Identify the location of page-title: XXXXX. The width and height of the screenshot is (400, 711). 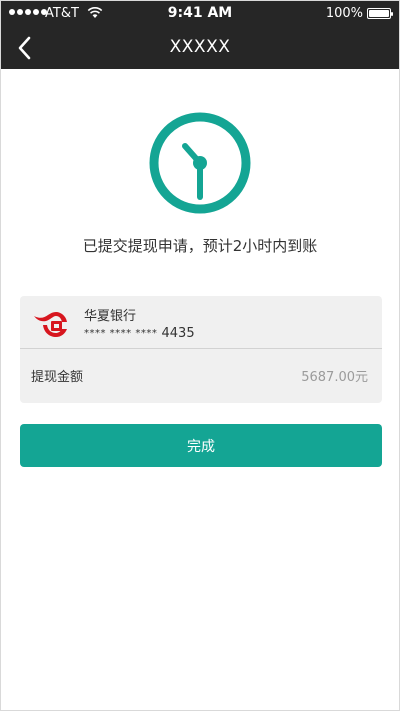
(200, 47).